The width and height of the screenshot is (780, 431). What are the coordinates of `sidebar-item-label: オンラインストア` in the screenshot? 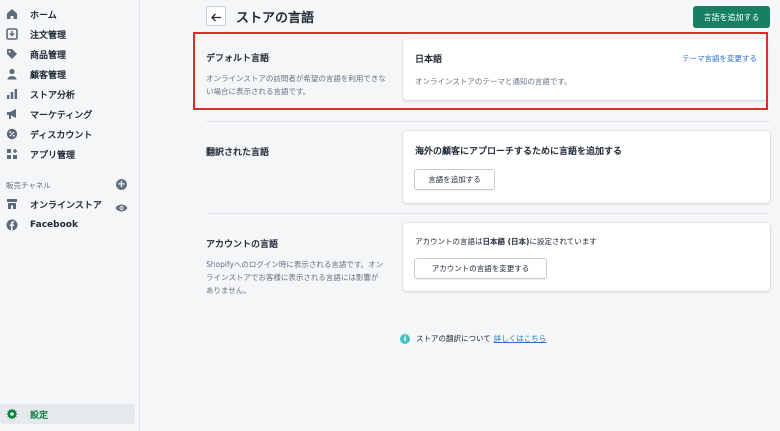 It's located at (66, 205).